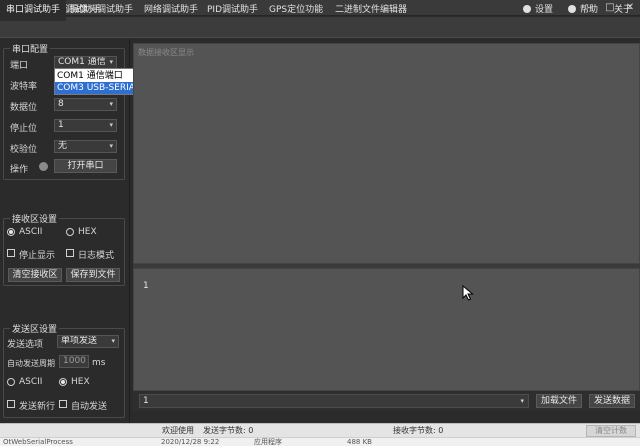 The image size is (640, 446). Describe the element at coordinates (31, 232) in the screenshot. I see `recv-ascii-label: ASCII` at that location.